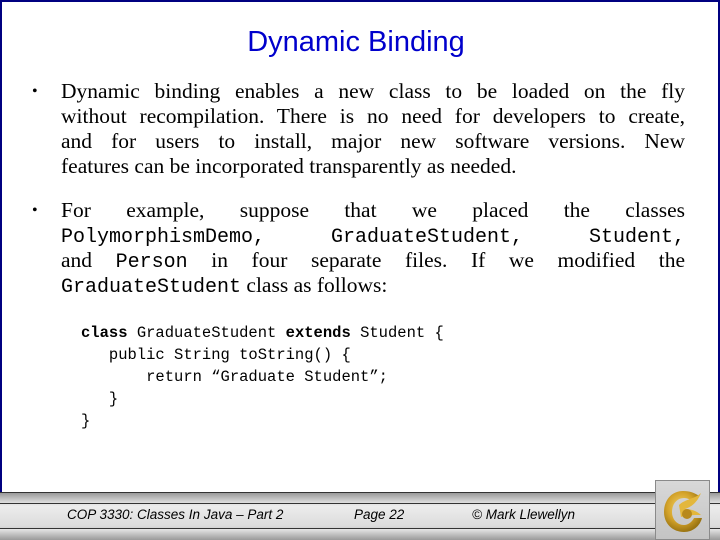 This screenshot has width=720, height=540. I want to click on code-line-3: return “Graduate Student”;, so click(234, 377).